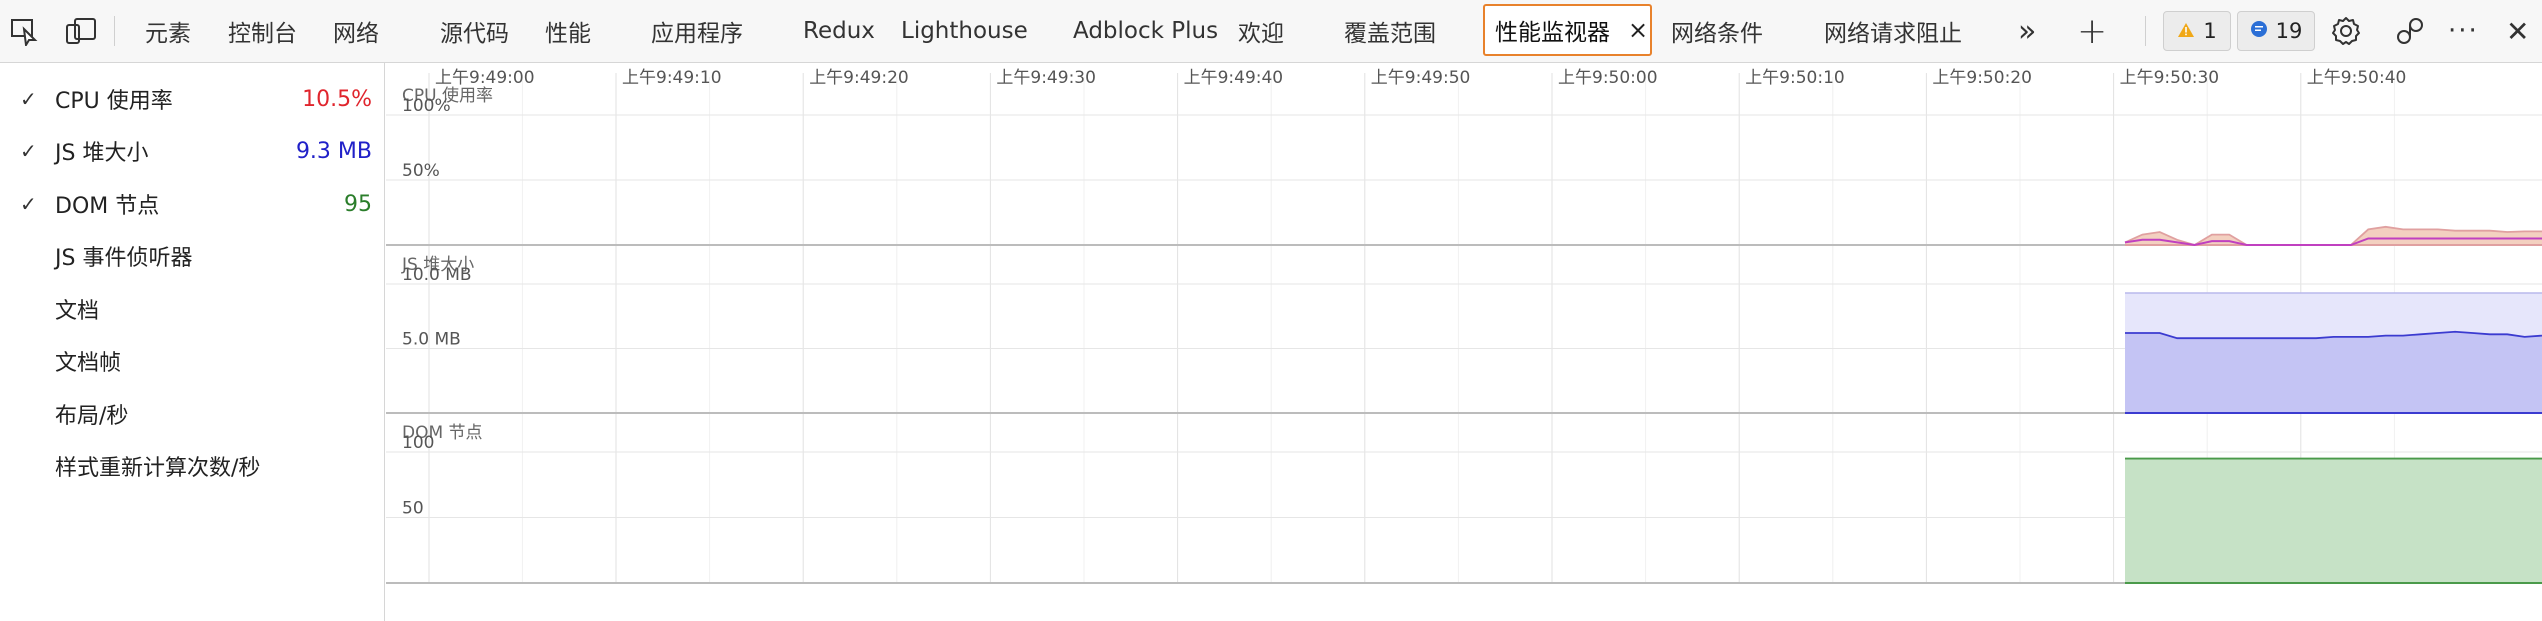 This screenshot has width=2542, height=621. Describe the element at coordinates (192, 99) in the screenshot. I see `metric-cpu-usage: ✓ CPU 使用率 10.5%` at that location.